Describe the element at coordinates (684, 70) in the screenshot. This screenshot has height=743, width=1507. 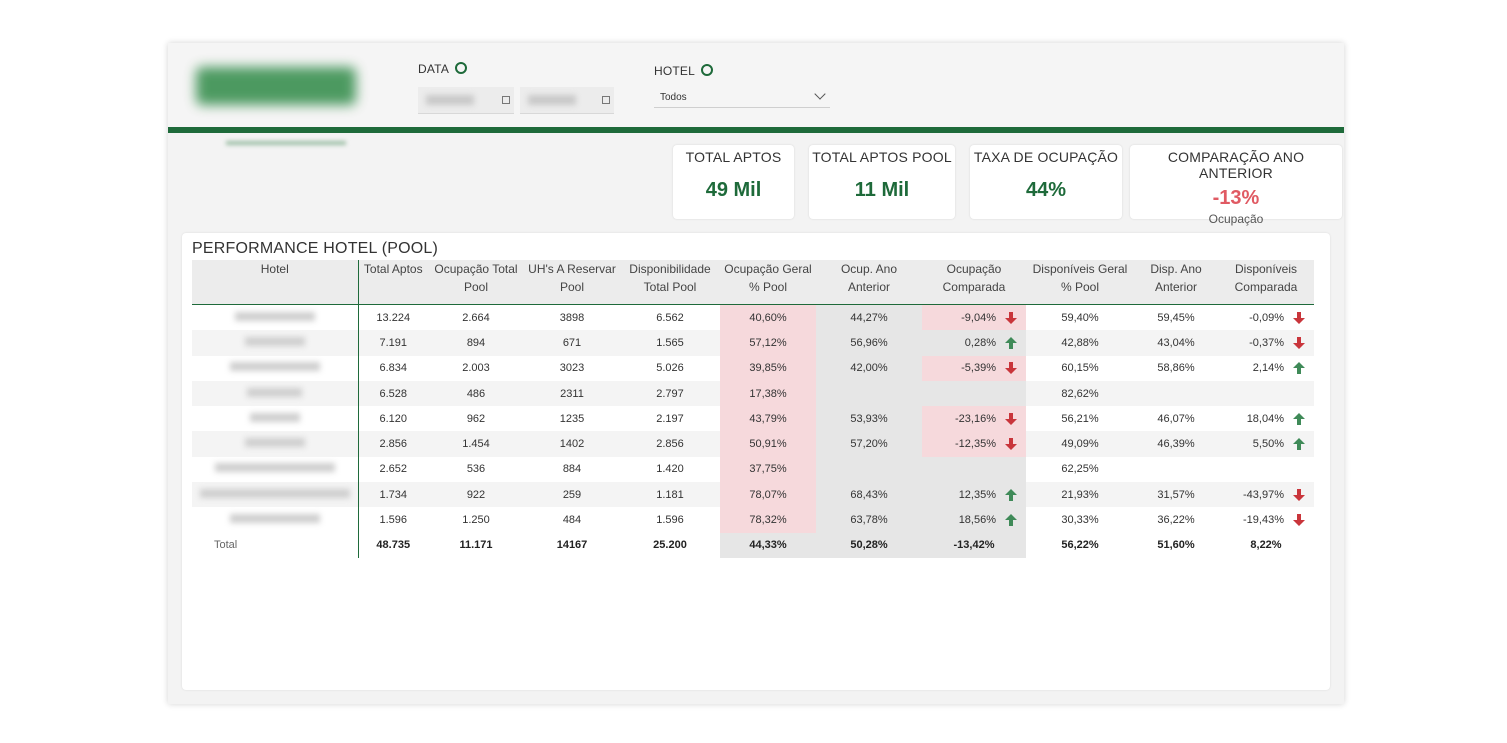
I see `hotel-filter-label: HOTEL` at that location.